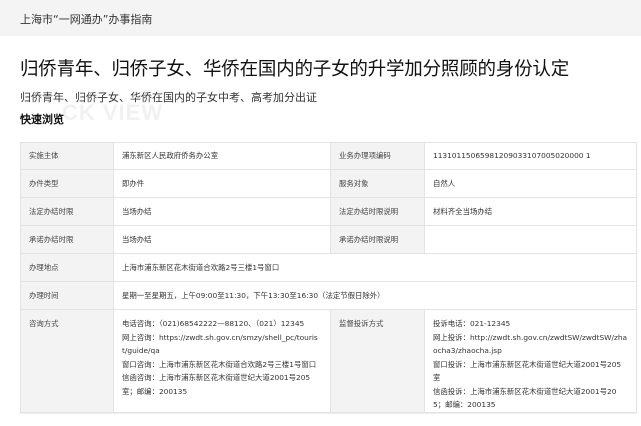  I want to click on consult-label: 咨询方式, so click(67, 361).